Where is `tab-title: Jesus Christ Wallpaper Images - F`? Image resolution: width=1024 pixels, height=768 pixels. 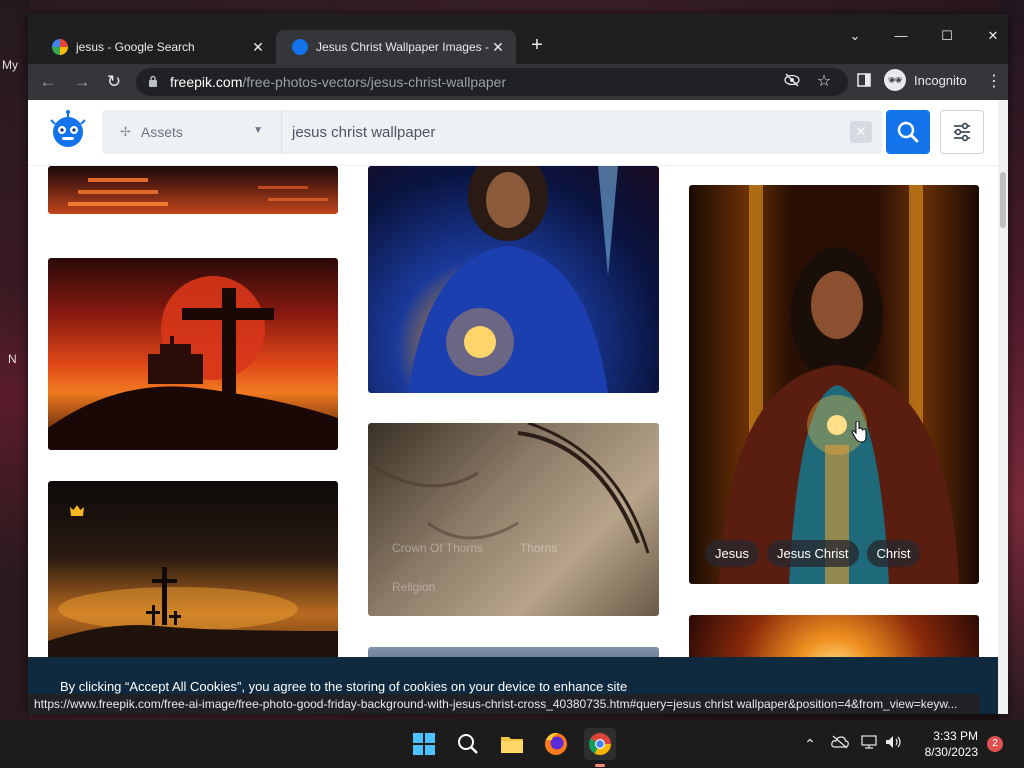 tab-title: Jesus Christ Wallpaper Images - F is located at coordinates (403, 47).